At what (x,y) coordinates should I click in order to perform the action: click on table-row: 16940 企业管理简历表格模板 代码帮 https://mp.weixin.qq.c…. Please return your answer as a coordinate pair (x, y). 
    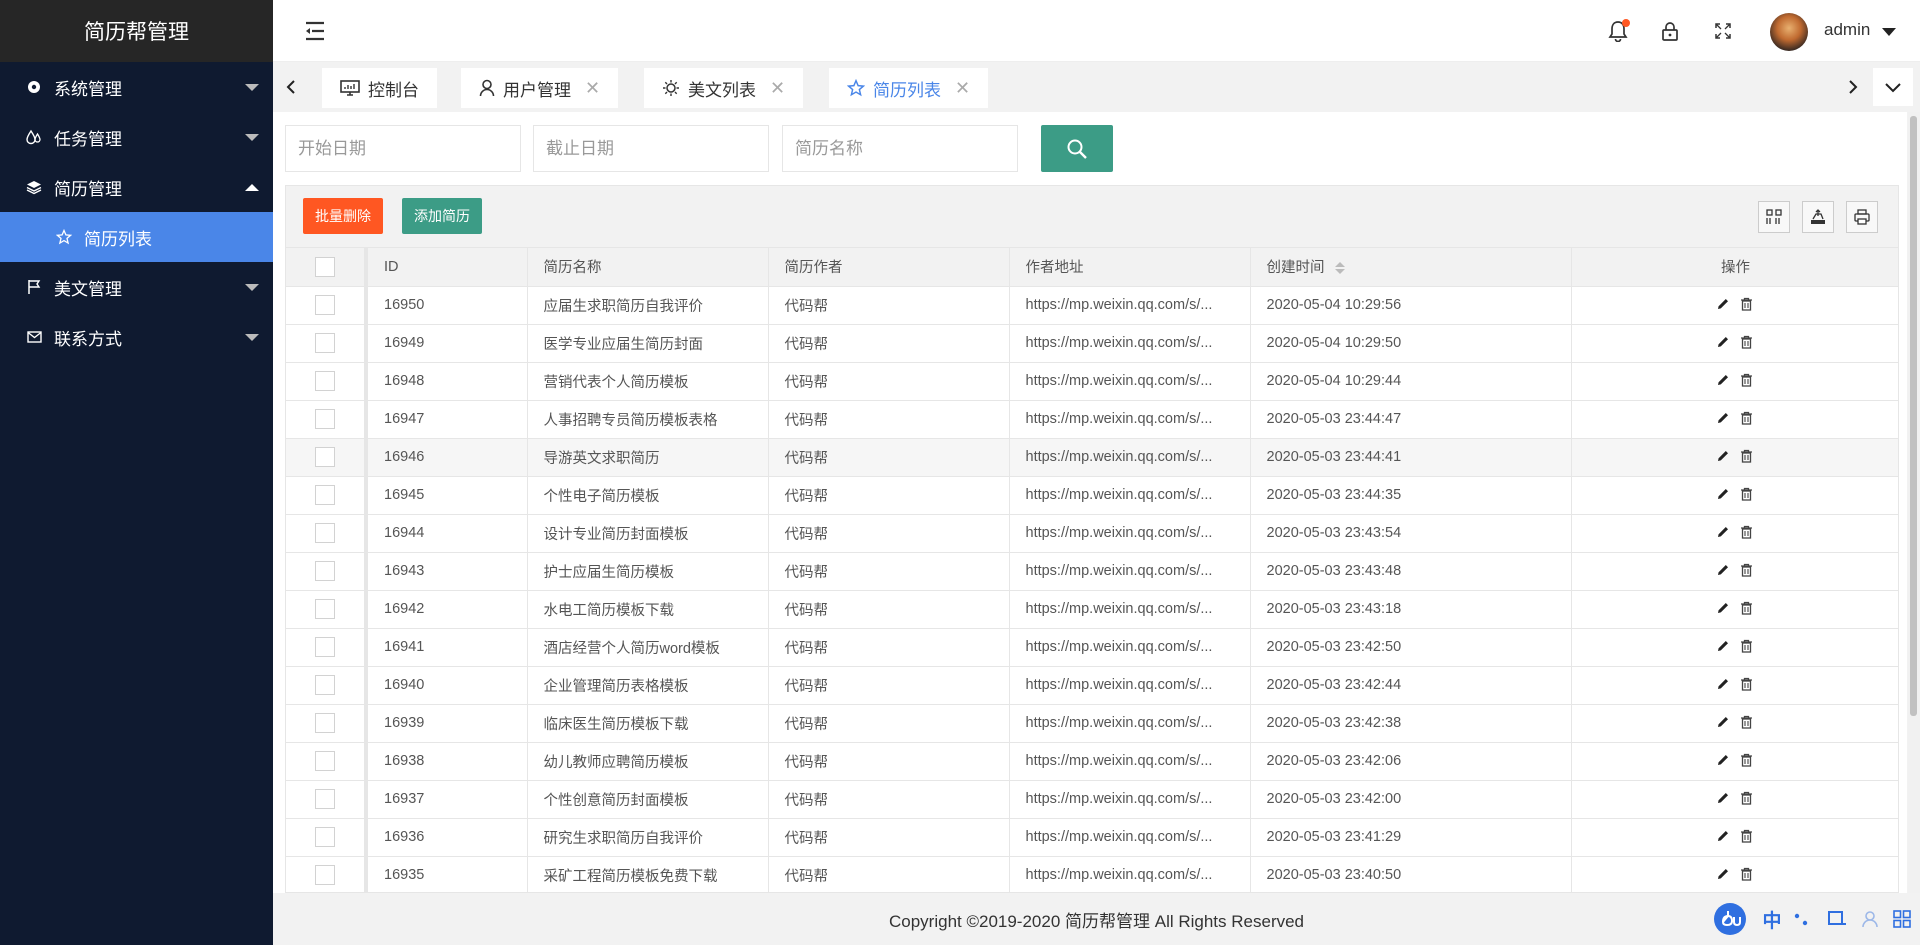
    Looking at the image, I should click on (1092, 685).